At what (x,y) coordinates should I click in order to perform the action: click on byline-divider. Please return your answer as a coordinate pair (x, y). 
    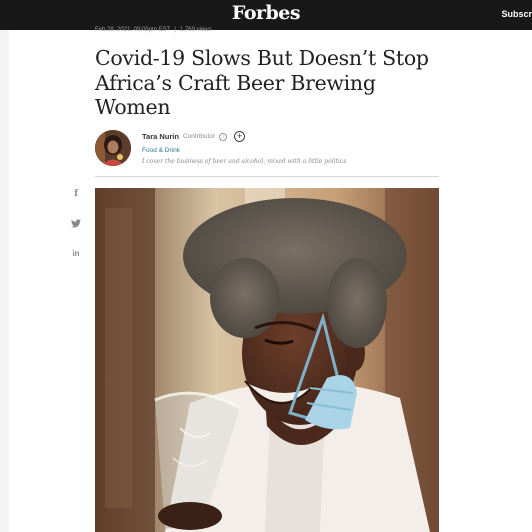
    Looking at the image, I should click on (267, 176).